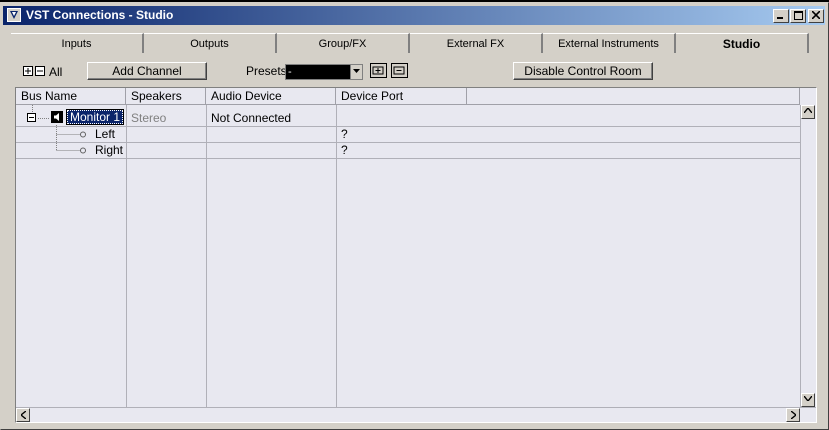  Describe the element at coordinates (344, 150) in the screenshot. I see `channel-port-right: ?` at that location.